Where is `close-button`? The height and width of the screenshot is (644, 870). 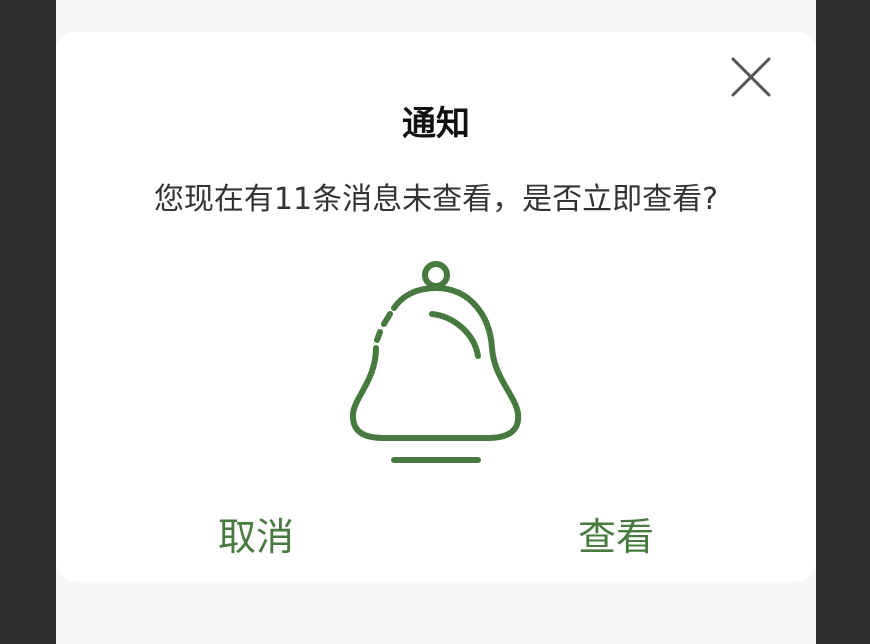 close-button is located at coordinates (751, 77).